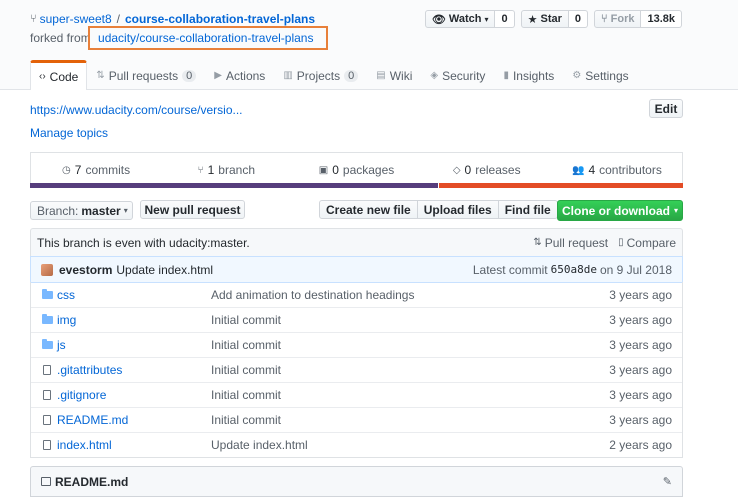 Image resolution: width=738 pixels, height=497 pixels. Describe the element at coordinates (661, 19) in the screenshot. I see `fork-count: 13.8k` at that location.